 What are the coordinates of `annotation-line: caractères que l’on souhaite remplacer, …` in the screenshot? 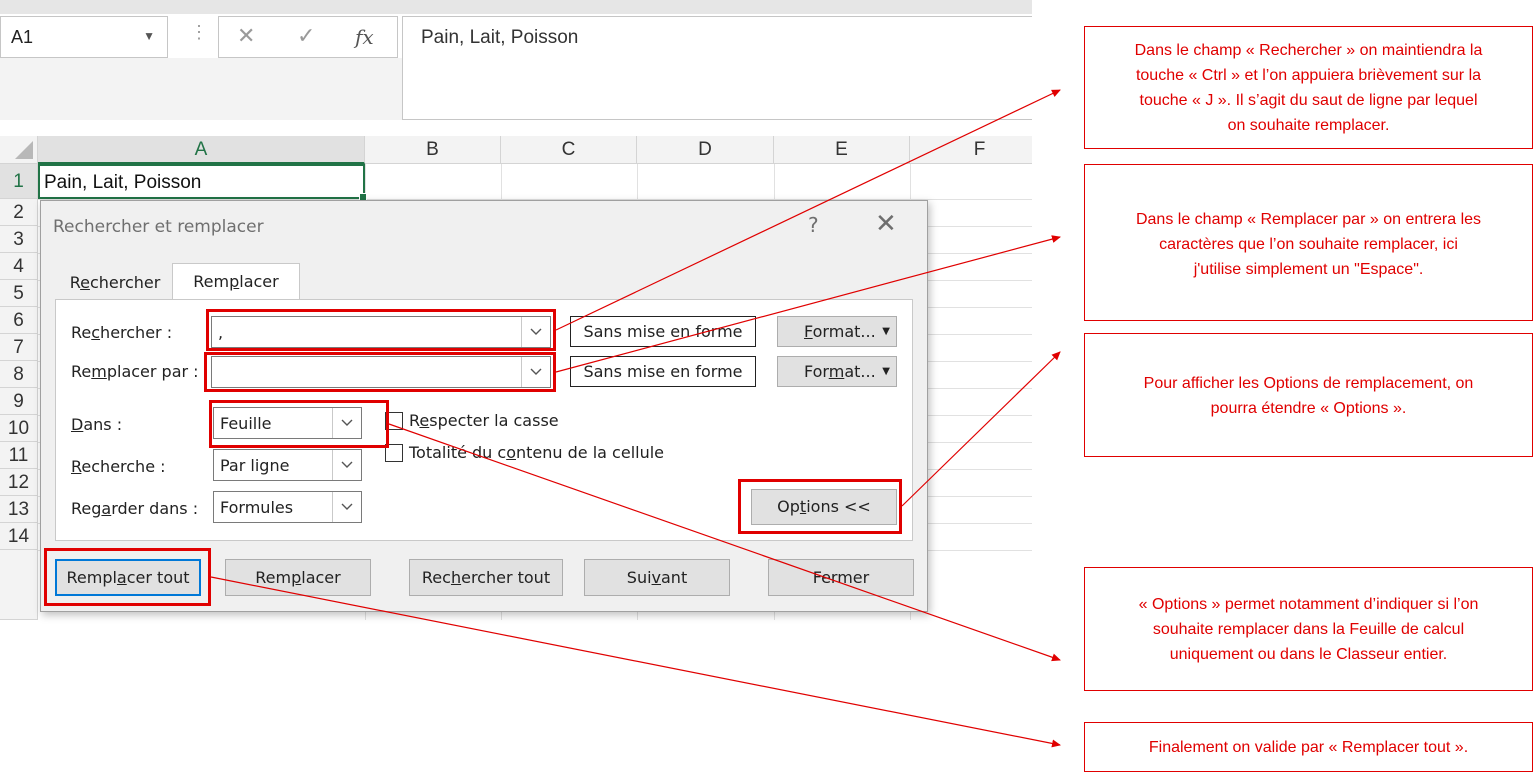 It's located at (1308, 244).